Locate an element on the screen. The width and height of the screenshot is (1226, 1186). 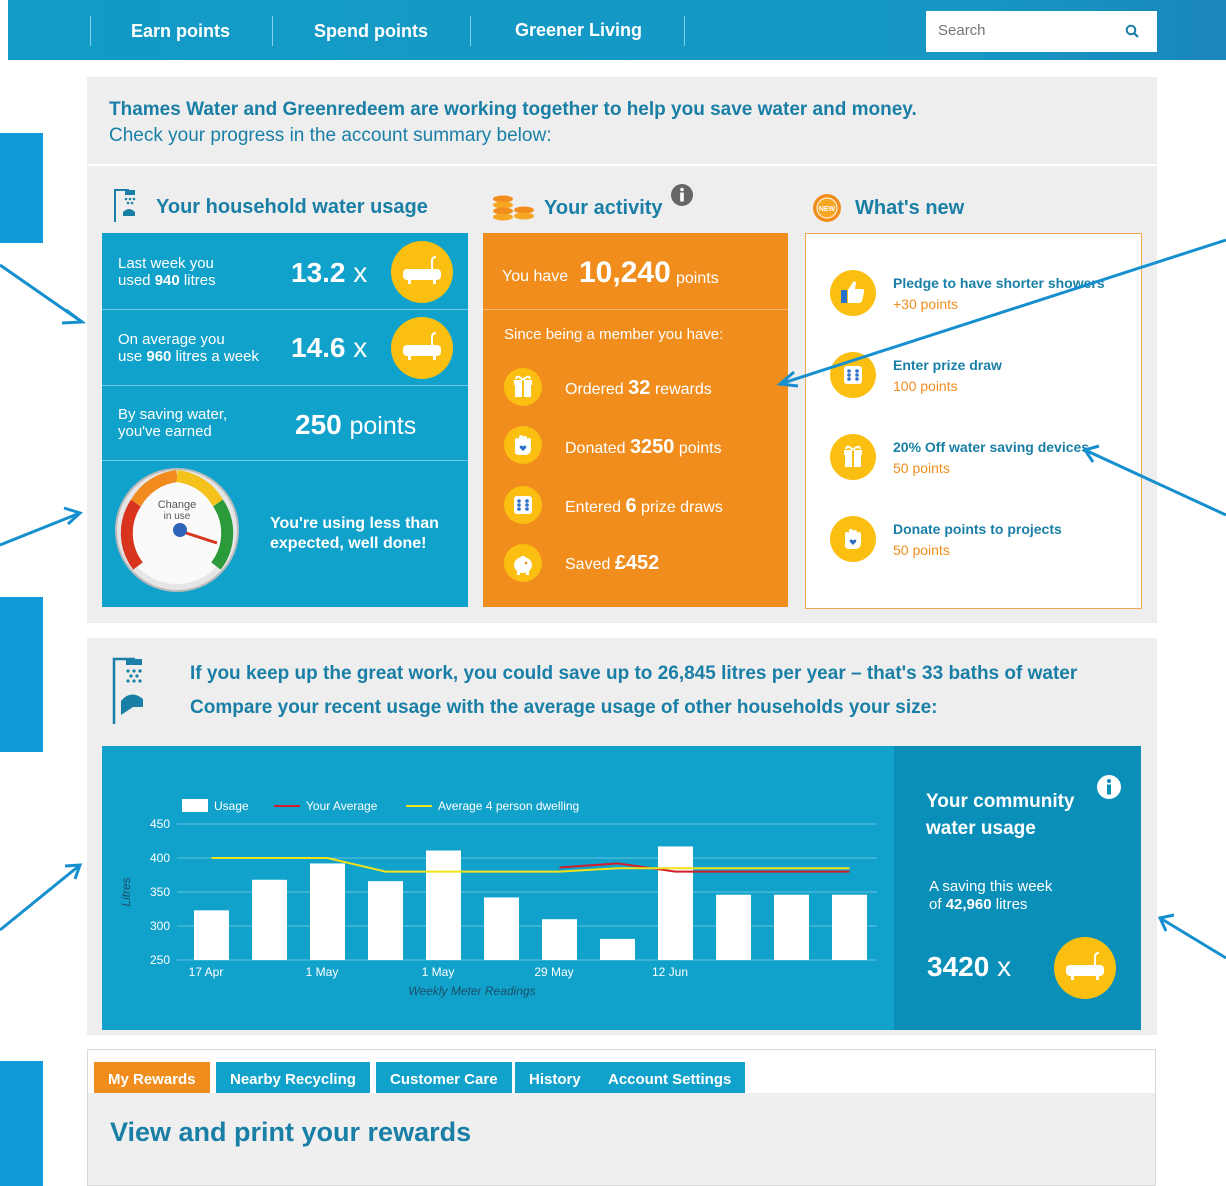
saving-label: By saving water, you've earned is located at coordinates (172, 423).